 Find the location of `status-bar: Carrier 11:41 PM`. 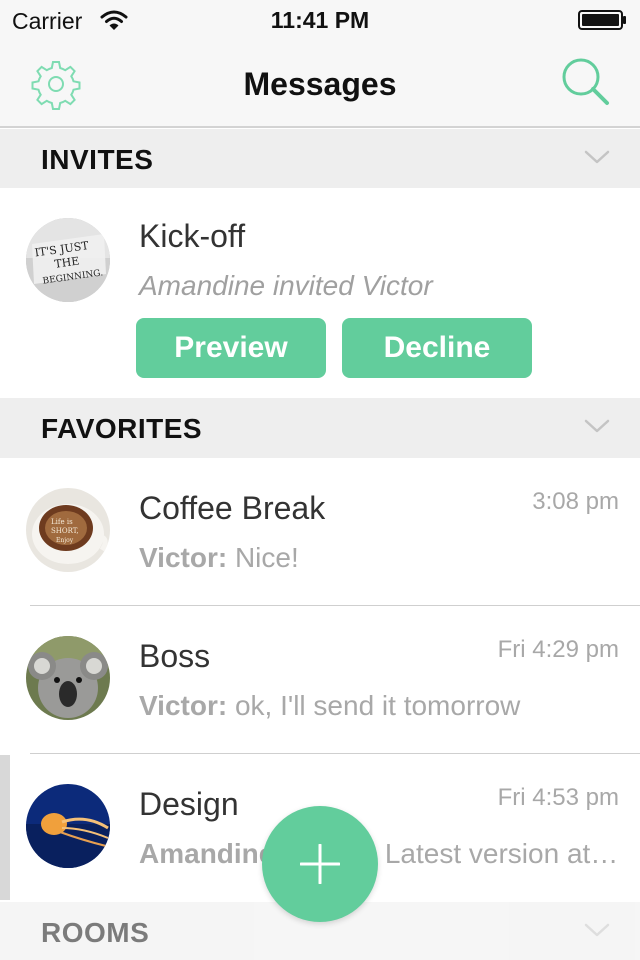

status-bar: Carrier 11:41 PM is located at coordinates (320, 20).